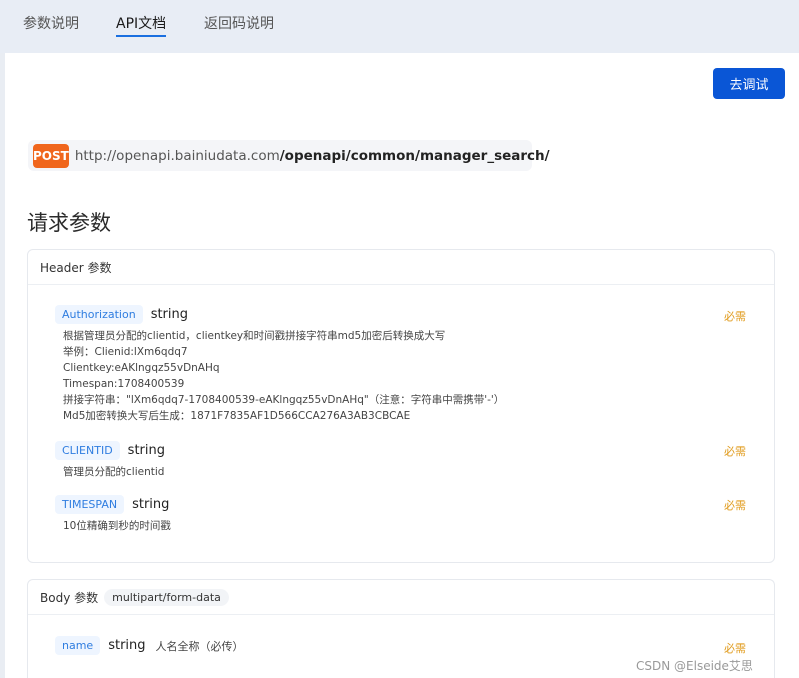 The height and width of the screenshot is (678, 799). Describe the element at coordinates (69, 597) in the screenshot. I see `body-params-title: Body 参数` at that location.